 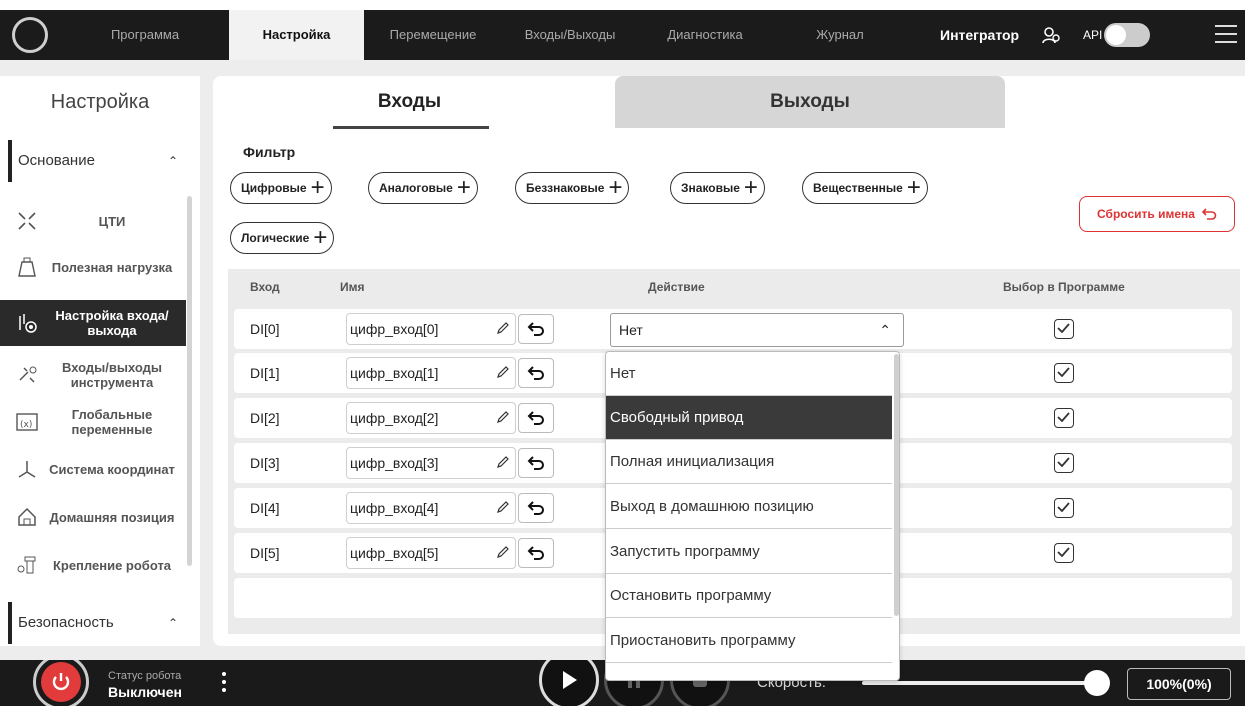 I want to click on tab-setup: Настройка, so click(x=296, y=35).